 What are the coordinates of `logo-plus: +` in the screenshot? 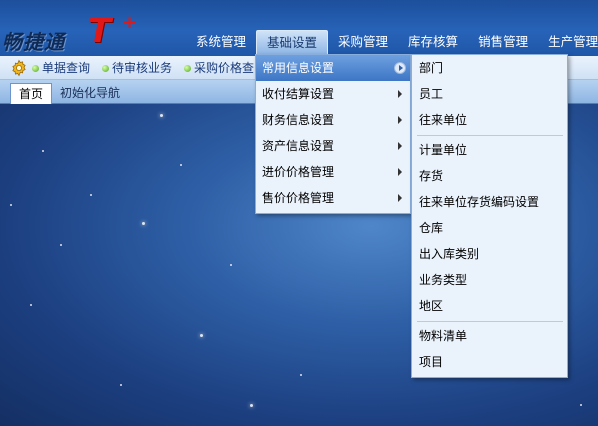 It's located at (130, 22).